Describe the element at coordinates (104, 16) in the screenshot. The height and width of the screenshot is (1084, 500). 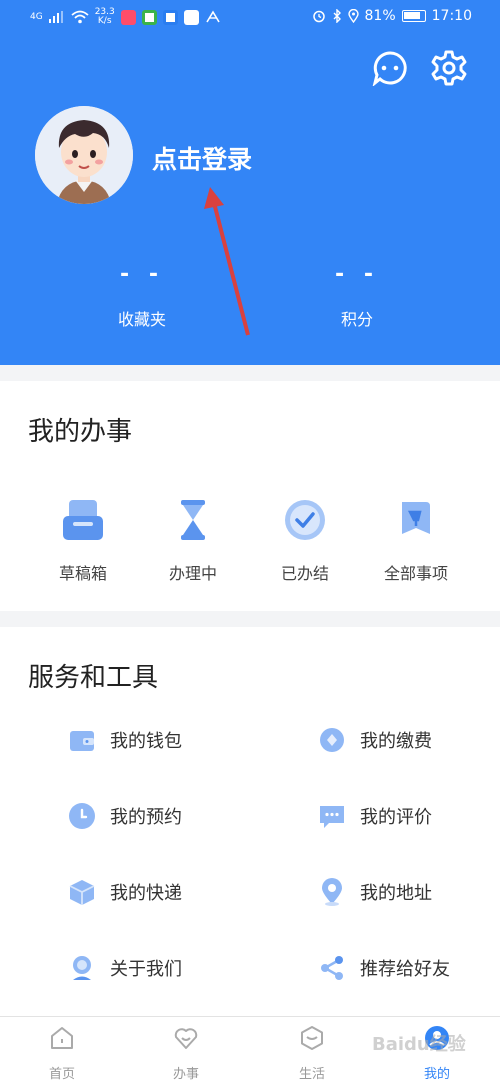
I see `network-speed: 23.3 K/s` at that location.